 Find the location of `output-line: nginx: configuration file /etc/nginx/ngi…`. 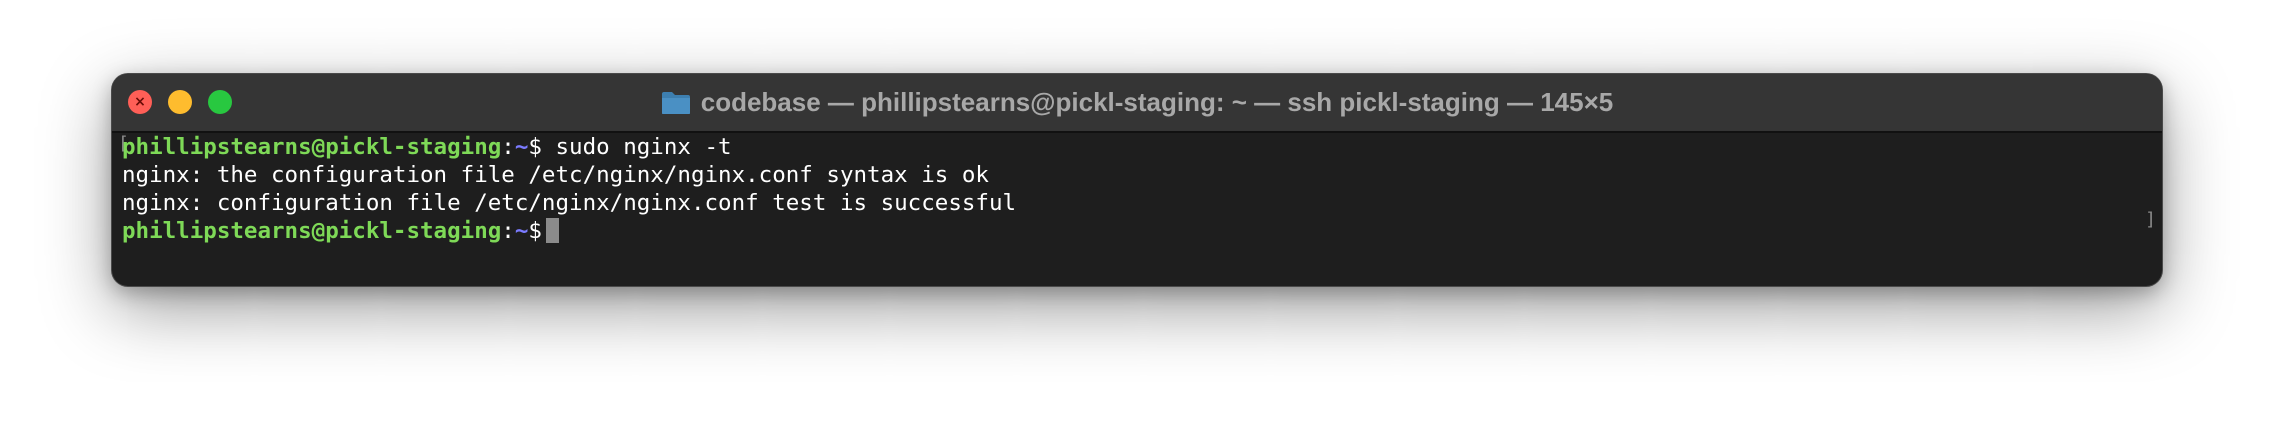

output-line: nginx: configuration file /etc/nginx/ngi… is located at coordinates (569, 203).